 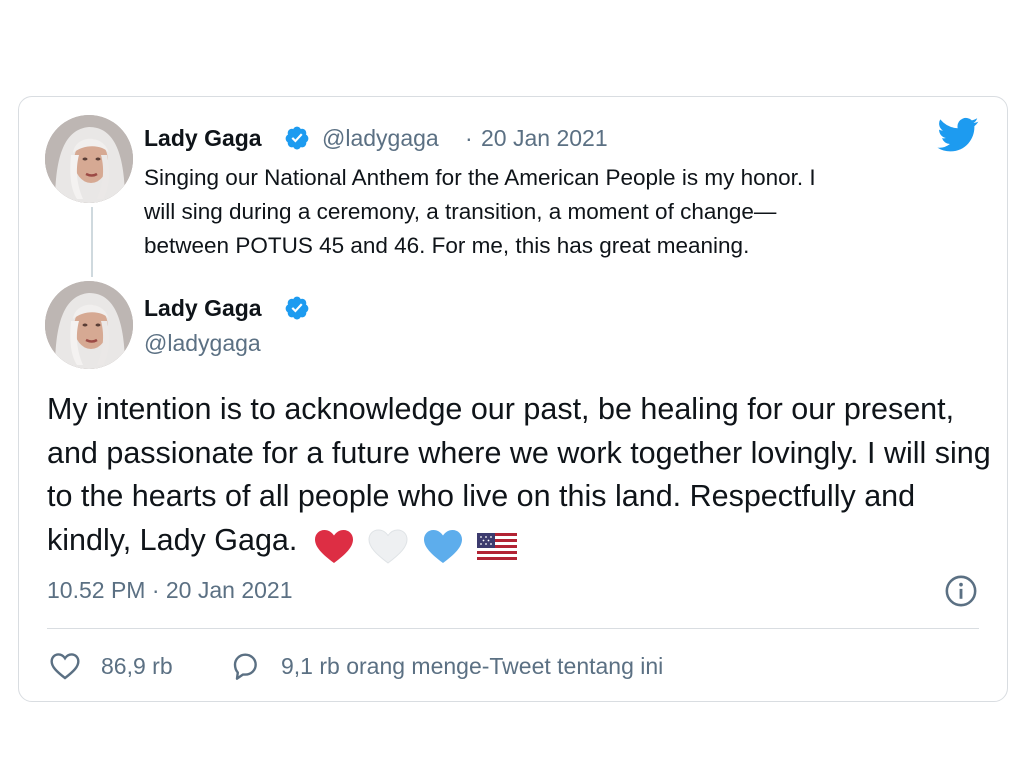 What do you see at coordinates (442, 547) in the screenshot?
I see `blue-heart-icon` at bounding box center [442, 547].